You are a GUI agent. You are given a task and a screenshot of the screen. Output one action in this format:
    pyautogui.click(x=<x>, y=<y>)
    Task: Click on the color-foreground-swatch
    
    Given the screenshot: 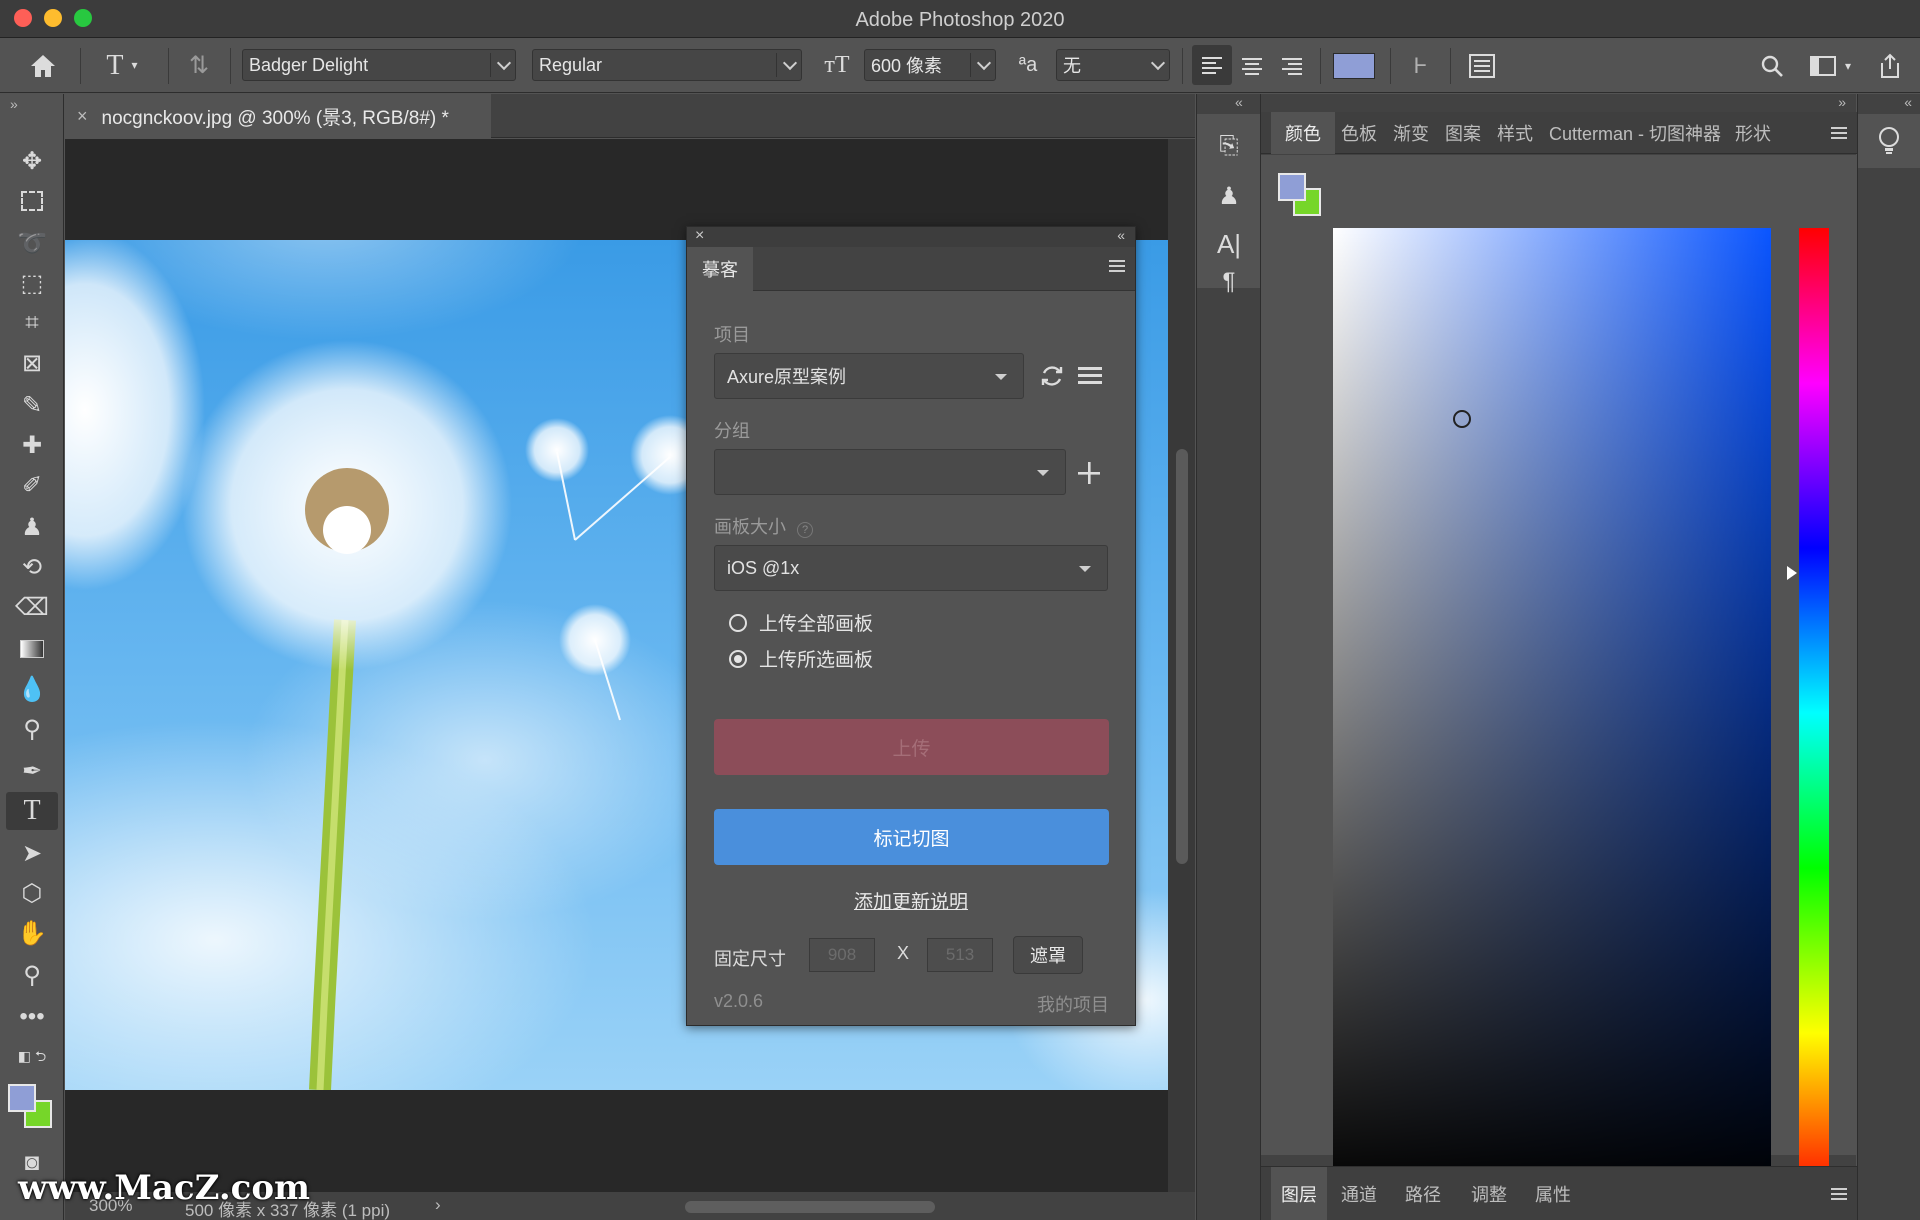 What is the action you would take?
    pyautogui.click(x=1292, y=187)
    